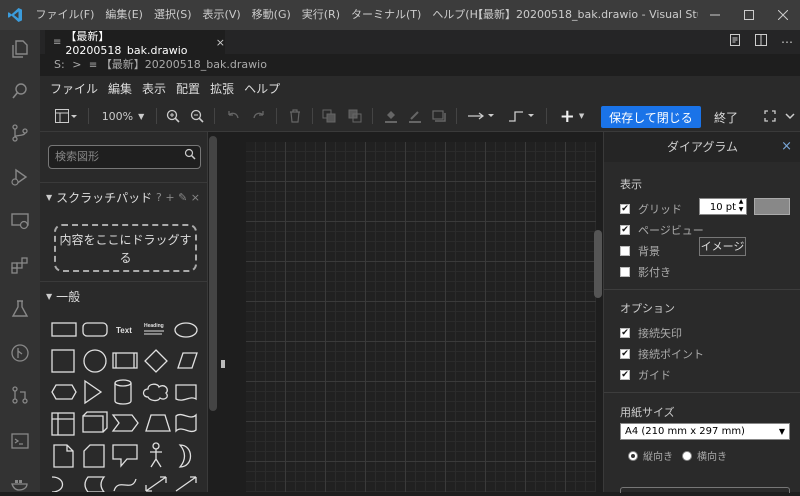 This screenshot has width=800, height=496. I want to click on general-shapes-header: ▼ 一般, so click(123, 296).